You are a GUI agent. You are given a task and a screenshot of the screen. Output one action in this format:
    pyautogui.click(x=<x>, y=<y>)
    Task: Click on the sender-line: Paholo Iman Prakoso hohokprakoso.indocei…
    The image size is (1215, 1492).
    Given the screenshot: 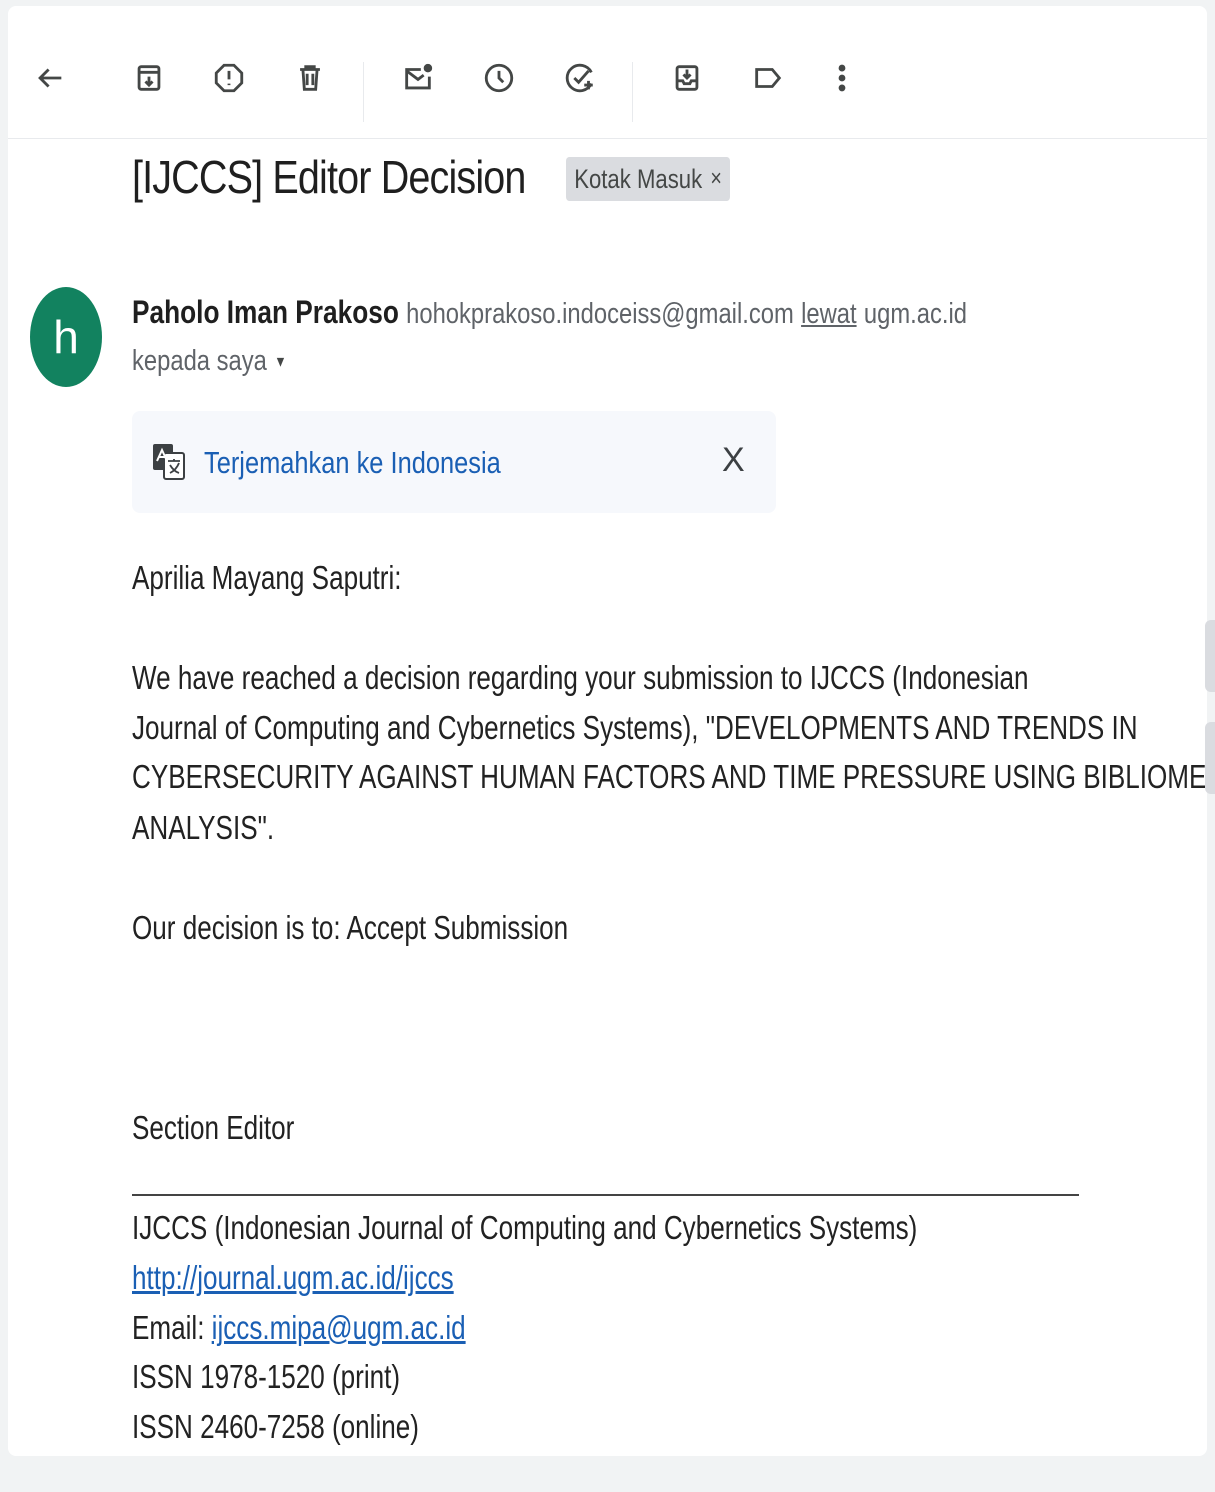 What is the action you would take?
    pyautogui.click(x=549, y=312)
    